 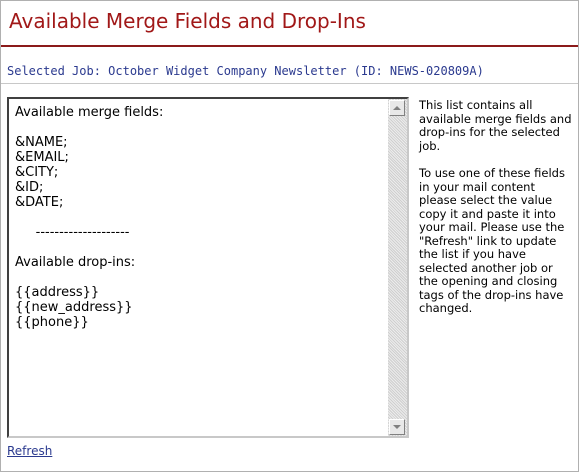 What do you see at coordinates (29, 451) in the screenshot?
I see `refresh-link: Refresh` at bounding box center [29, 451].